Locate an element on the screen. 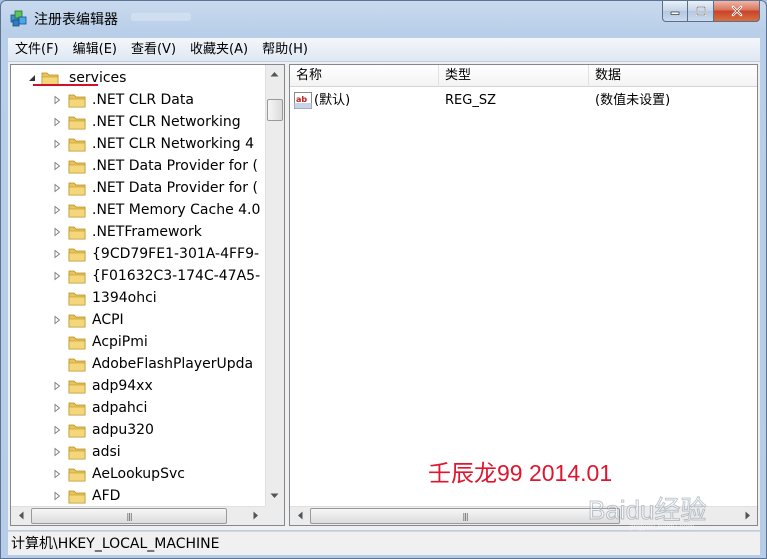 Image resolution: width=767 pixels, height=559 pixels. tree-node-label: .NET CLR Data is located at coordinates (143, 100).